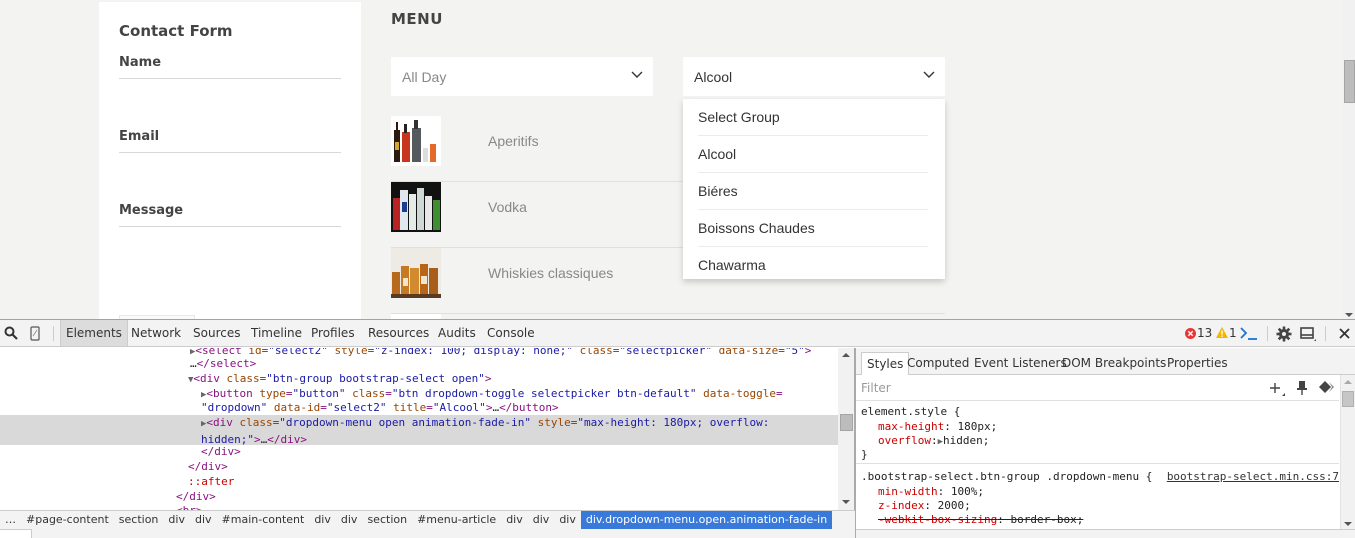 The width and height of the screenshot is (1355, 538). What do you see at coordinates (813, 154) in the screenshot?
I see `dropdown-option: Alcool` at bounding box center [813, 154].